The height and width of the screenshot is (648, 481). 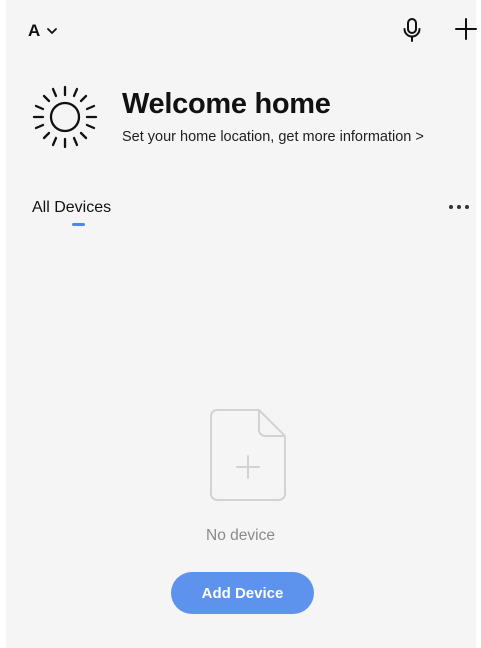 What do you see at coordinates (71, 208) in the screenshot?
I see `tab-all-devices: All Devices` at bounding box center [71, 208].